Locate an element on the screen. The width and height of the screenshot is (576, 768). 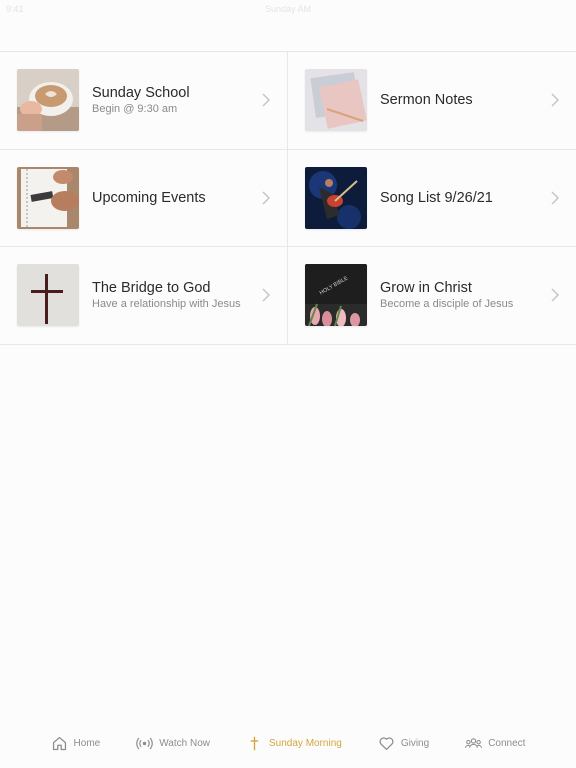
people-icon is located at coordinates (474, 742).